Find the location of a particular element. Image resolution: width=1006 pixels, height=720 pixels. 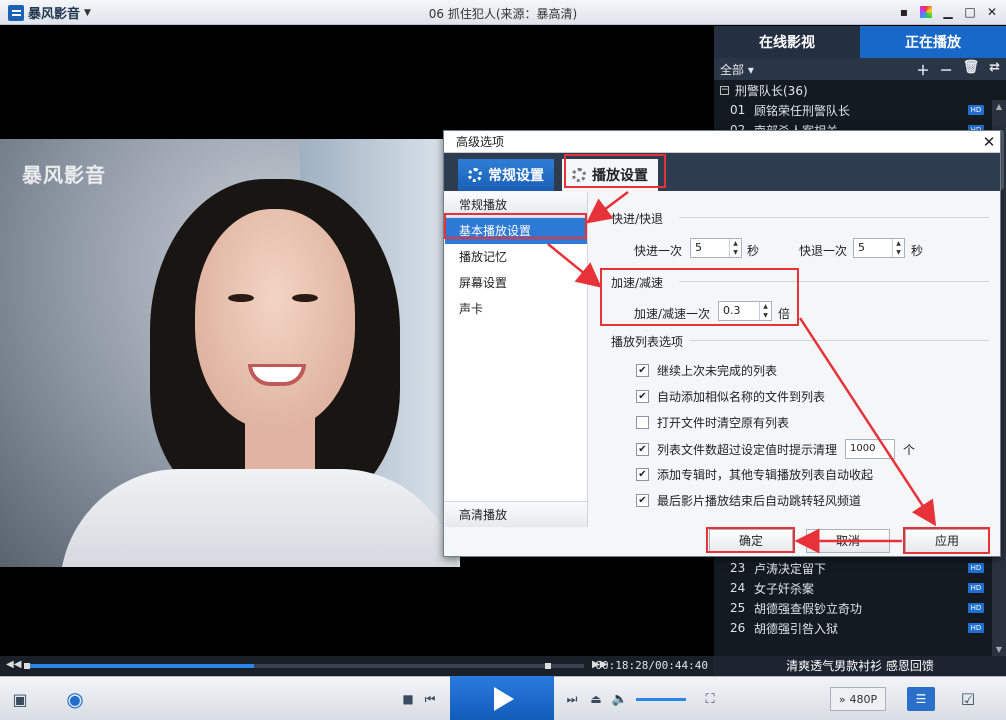

seek-bar: ◀◀ ▶▶ 00:18:28/00:44:40 is located at coordinates (357, 666).